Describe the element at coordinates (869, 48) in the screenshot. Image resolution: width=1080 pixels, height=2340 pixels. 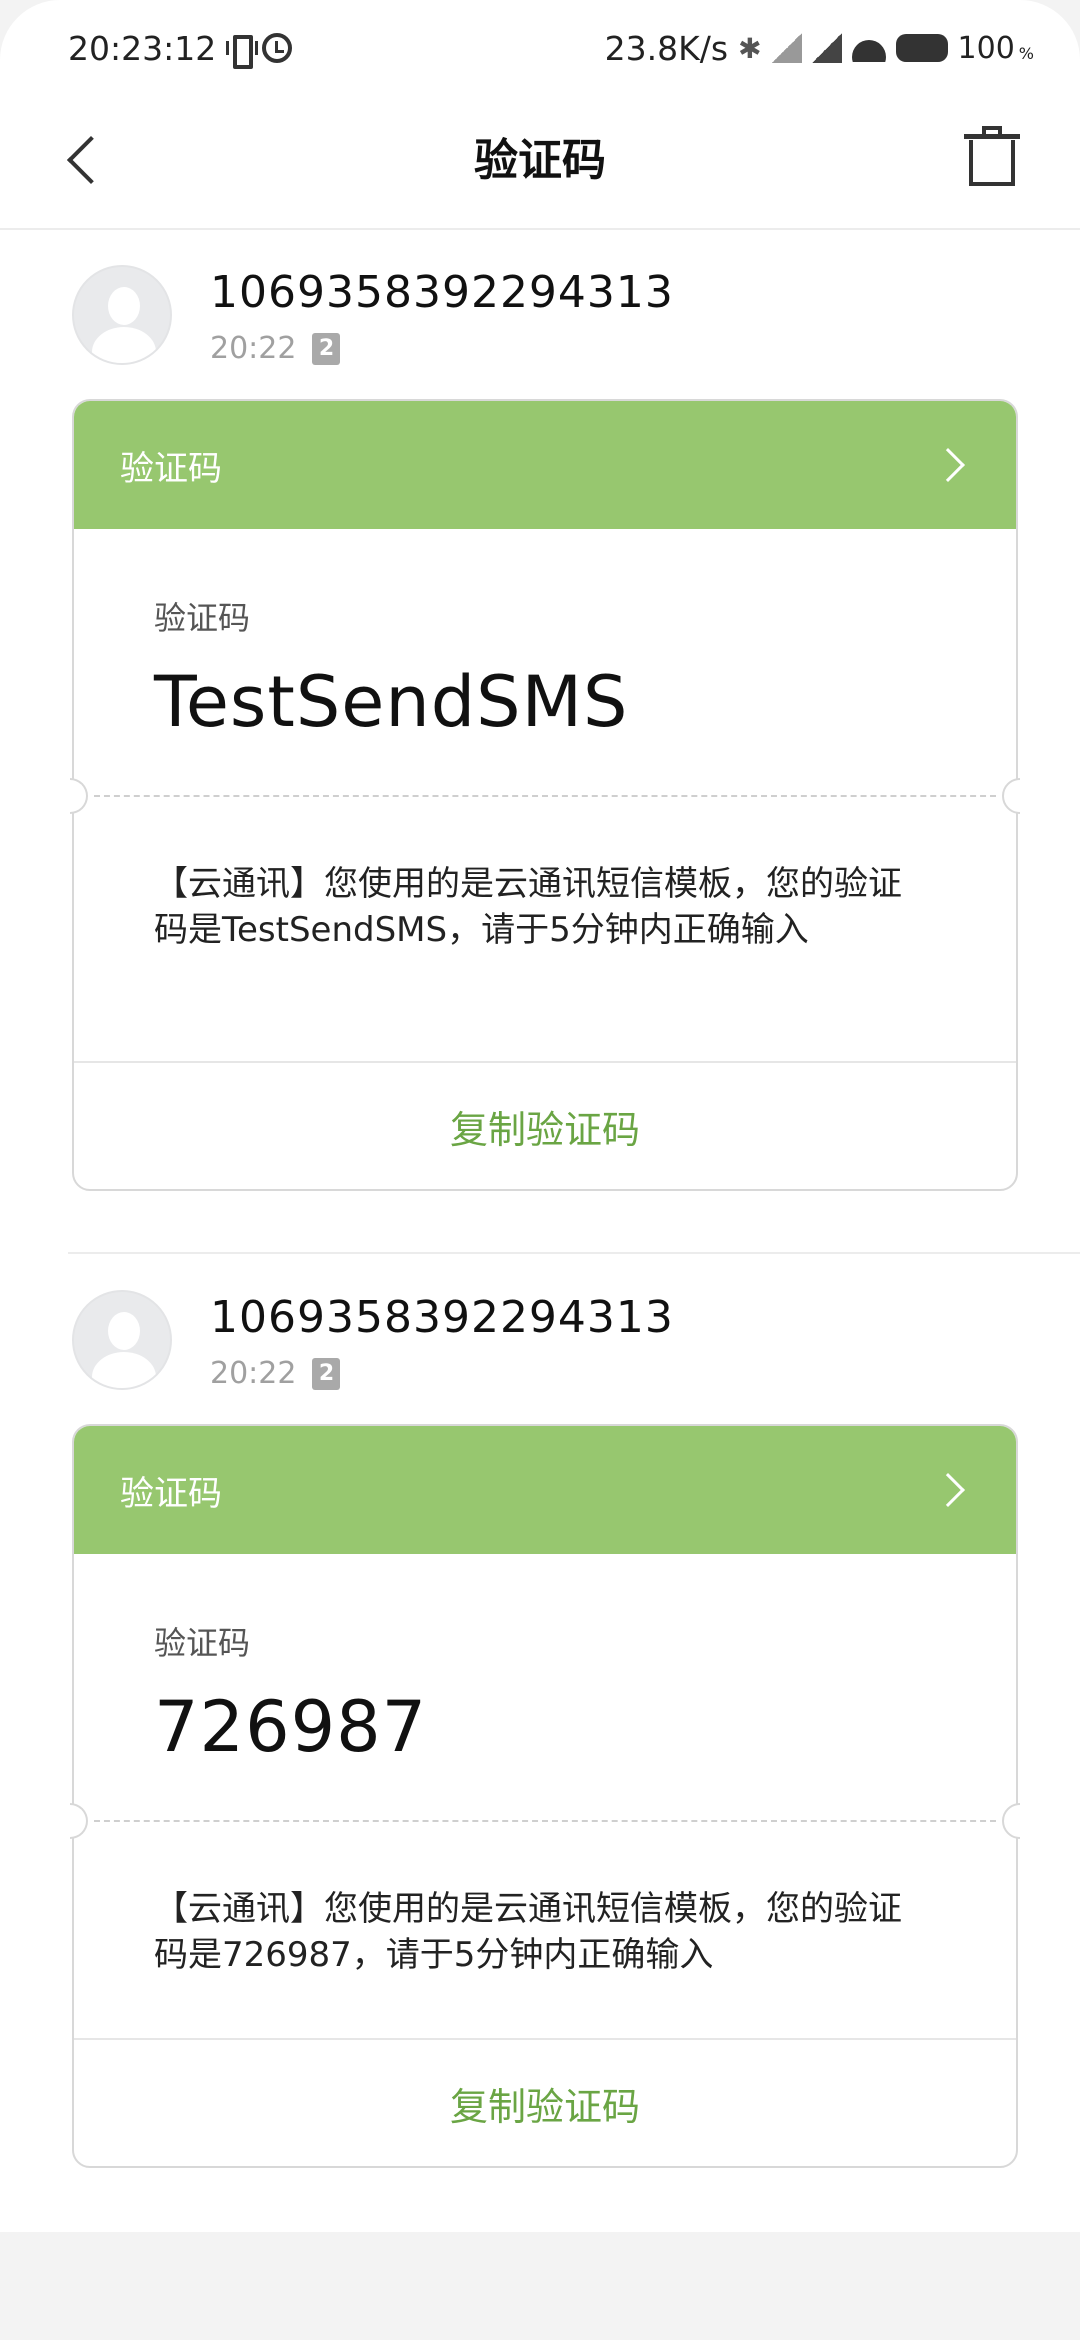
I see `wifi-icon` at that location.